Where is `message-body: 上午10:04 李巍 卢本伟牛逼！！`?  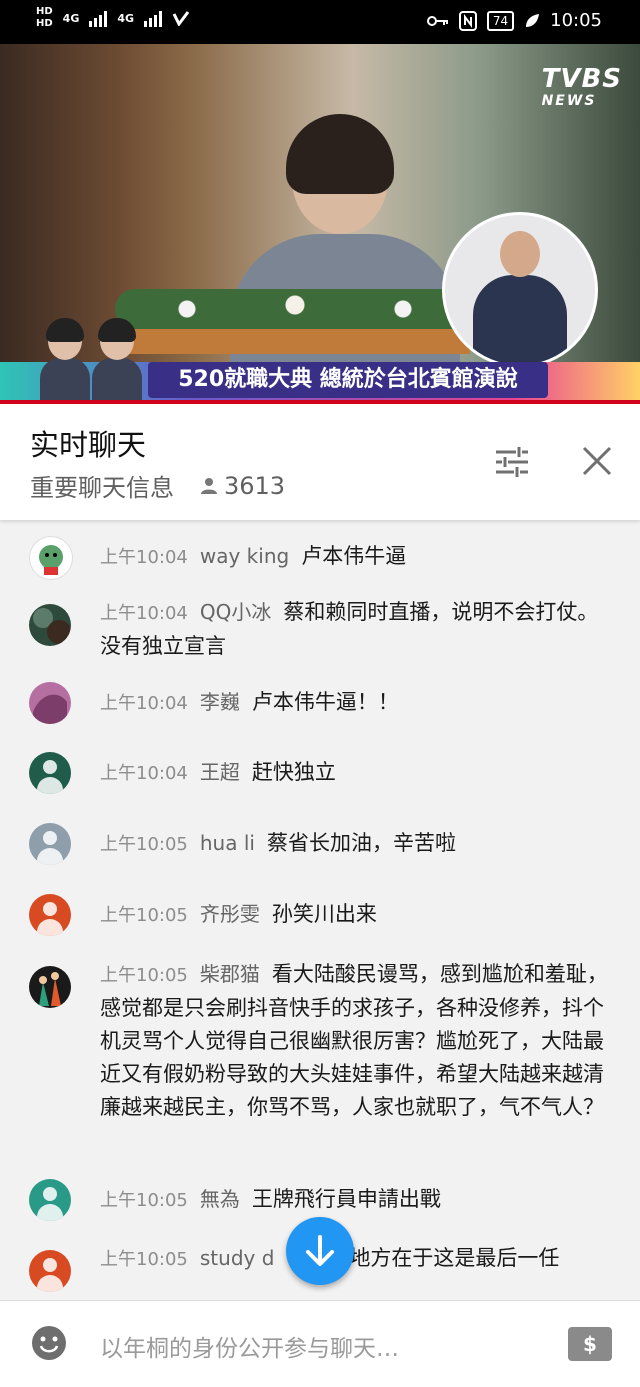
message-body: 上午10:04 李巍 卢本伟牛逼！！ is located at coordinates (356, 703).